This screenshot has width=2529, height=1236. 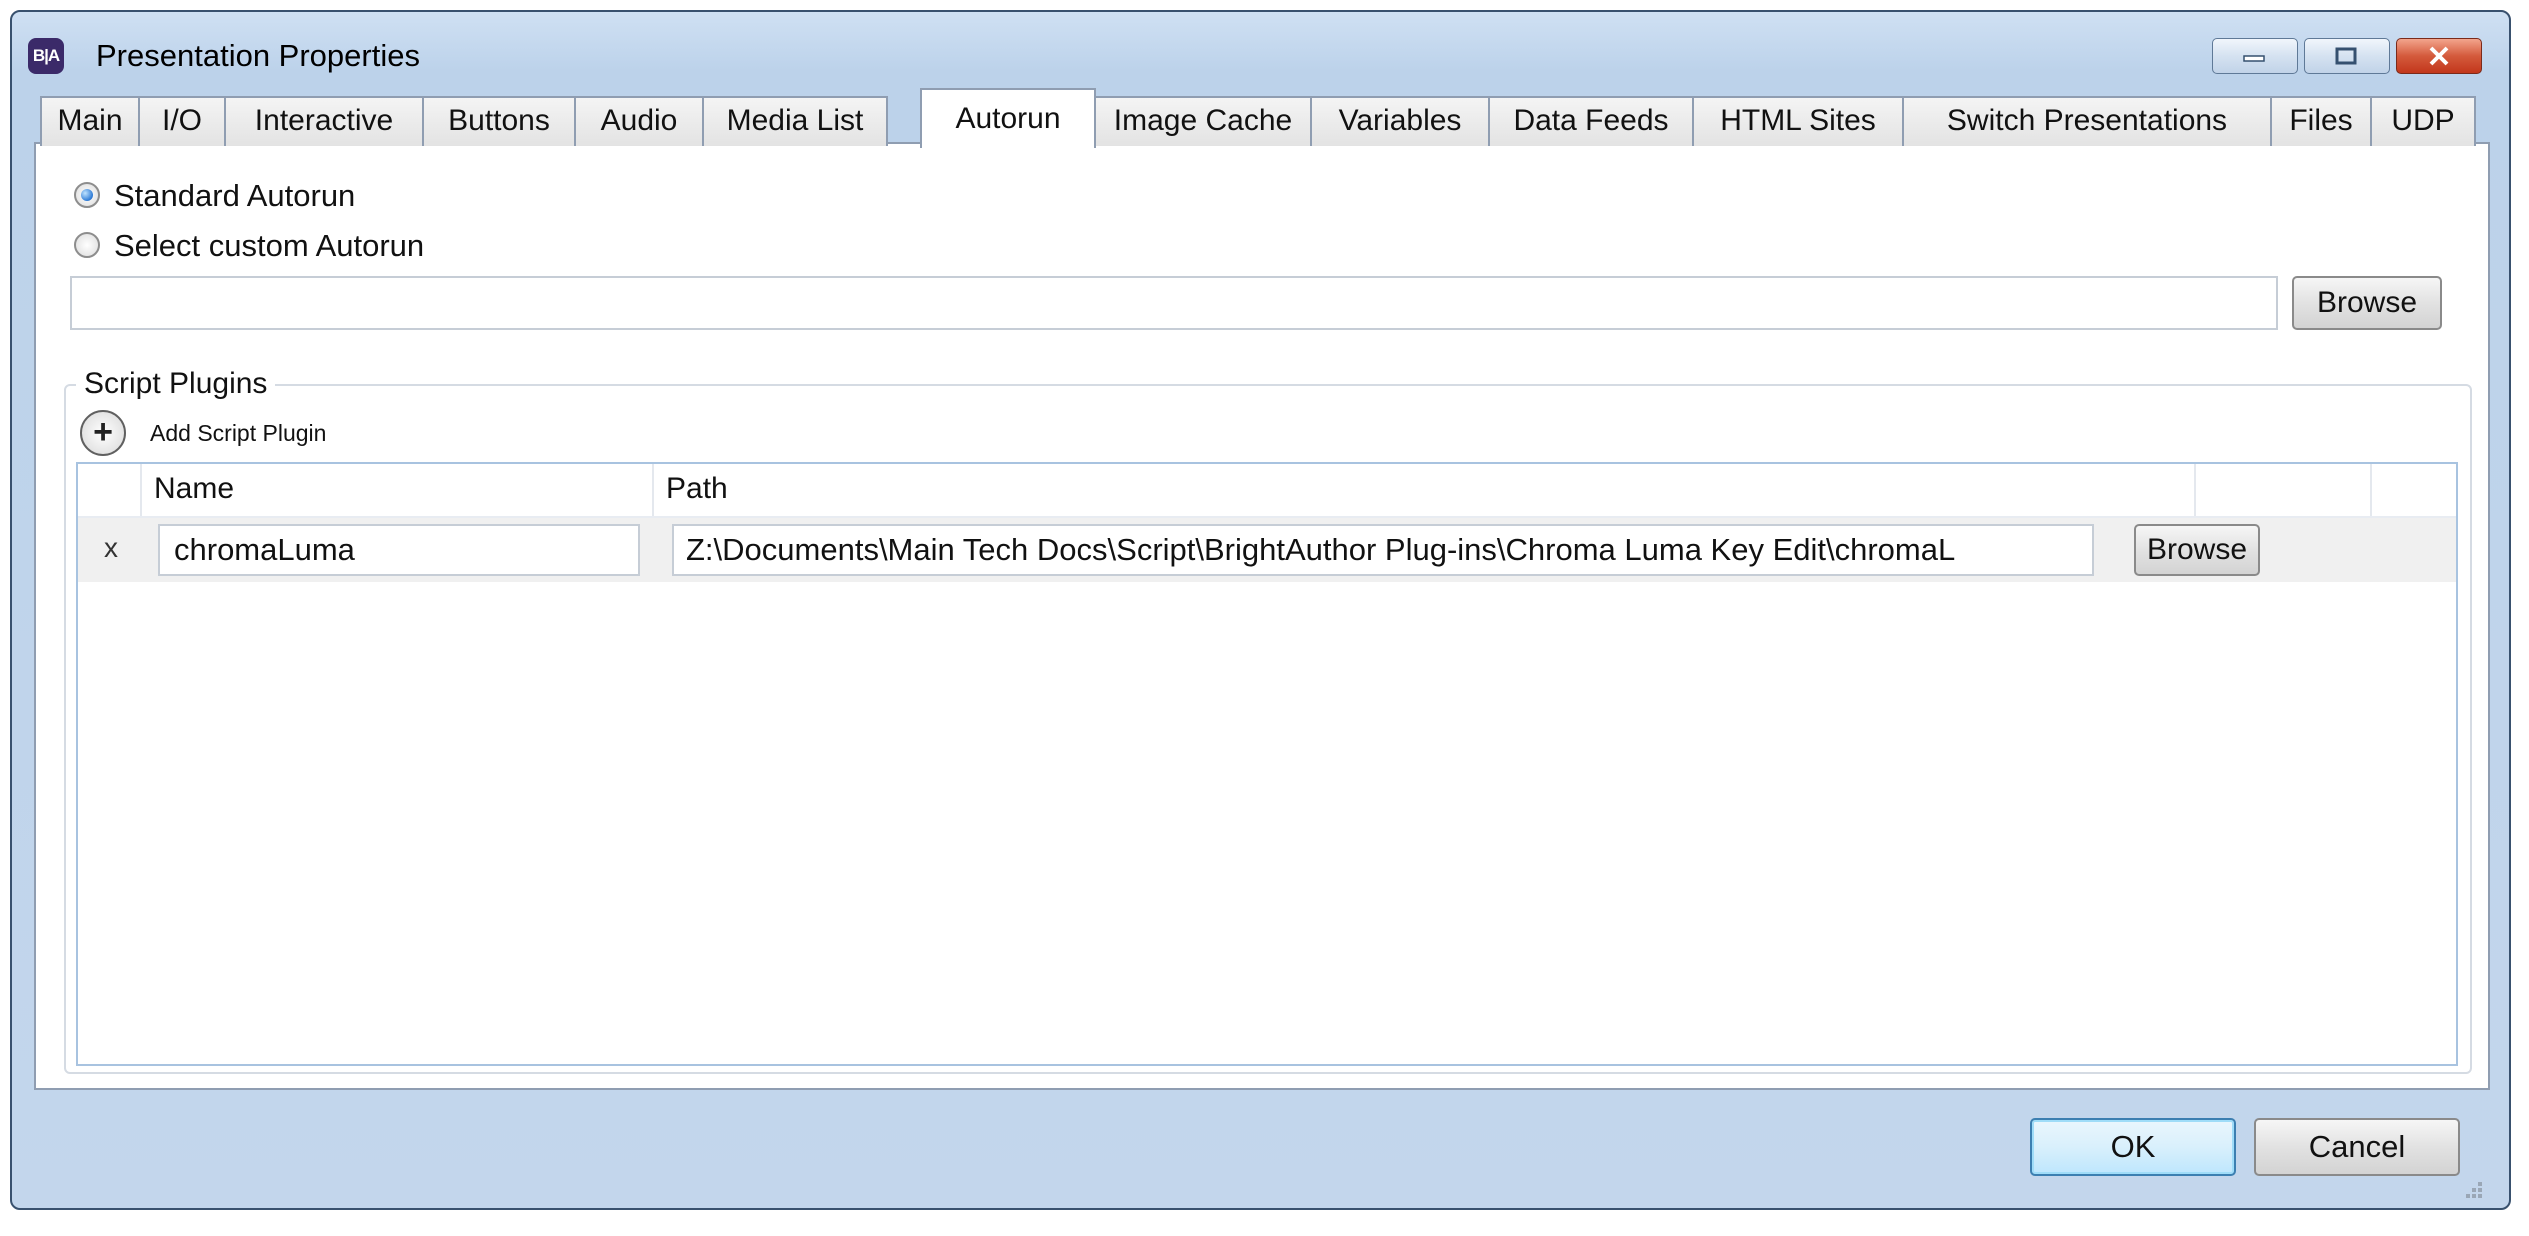 I want to click on custom-autorun-label: Select custom Autorun, so click(x=269, y=246).